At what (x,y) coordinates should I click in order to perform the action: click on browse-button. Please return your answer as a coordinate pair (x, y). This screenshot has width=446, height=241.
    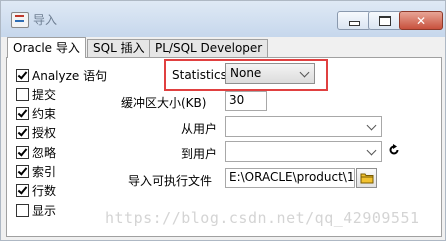
    Looking at the image, I should click on (366, 178).